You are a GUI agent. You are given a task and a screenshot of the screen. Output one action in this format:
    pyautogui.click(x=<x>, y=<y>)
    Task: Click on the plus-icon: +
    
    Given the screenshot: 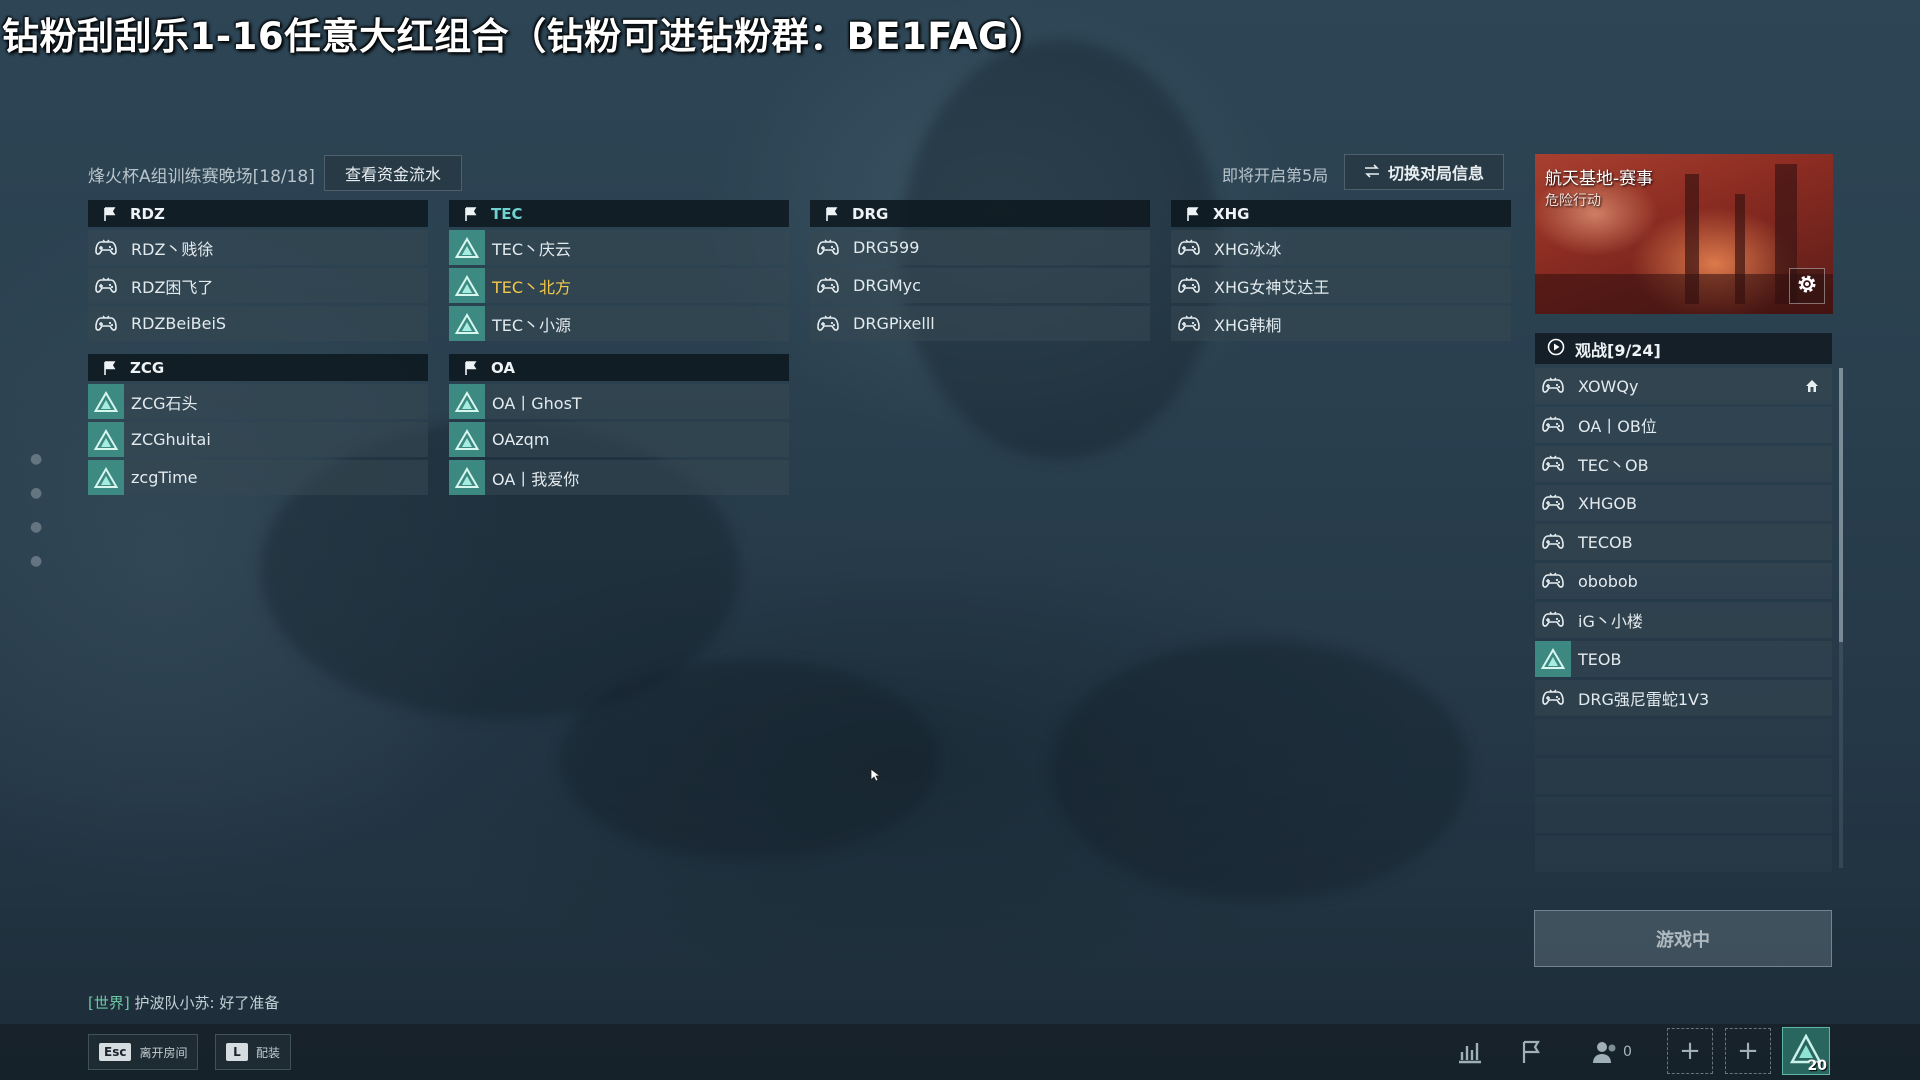 What is the action you would take?
    pyautogui.click(x=1690, y=1051)
    